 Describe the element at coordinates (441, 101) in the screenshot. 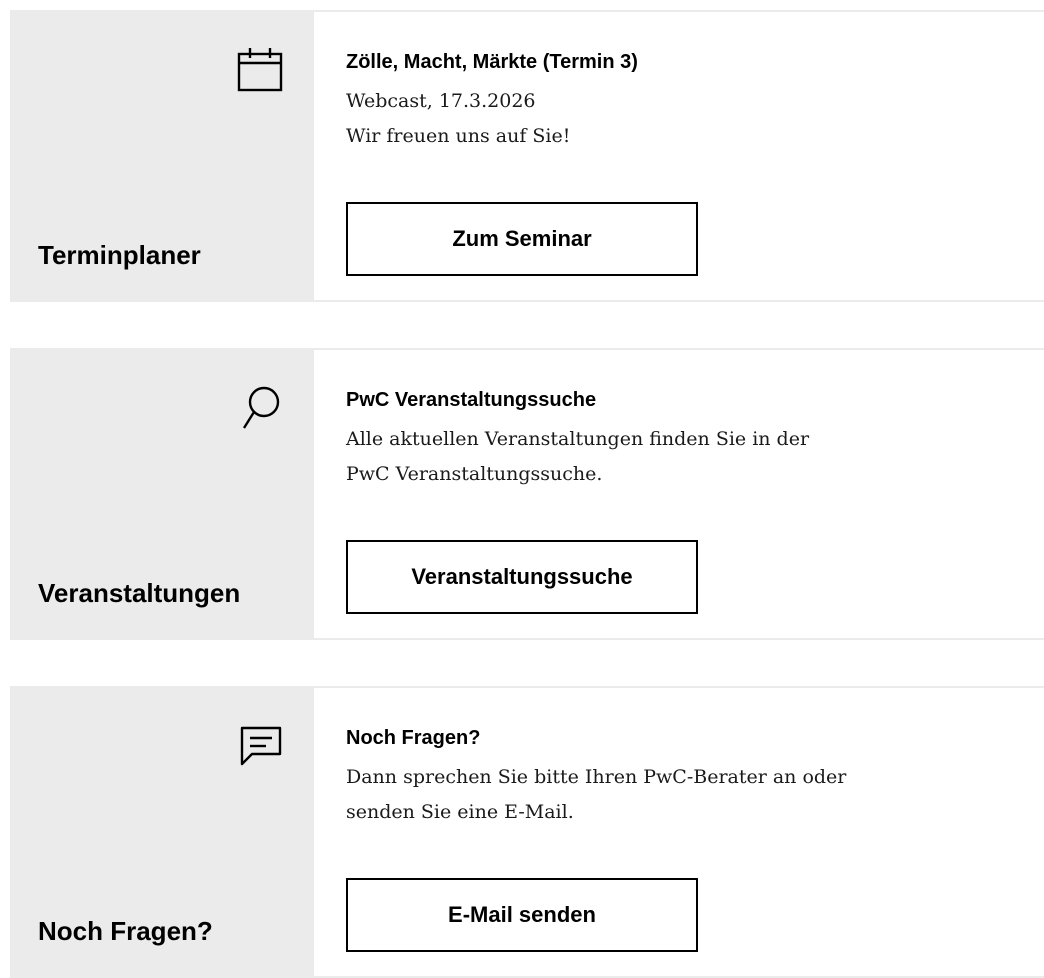

I see `card-text-line: Webcast, 17.3.2026` at that location.